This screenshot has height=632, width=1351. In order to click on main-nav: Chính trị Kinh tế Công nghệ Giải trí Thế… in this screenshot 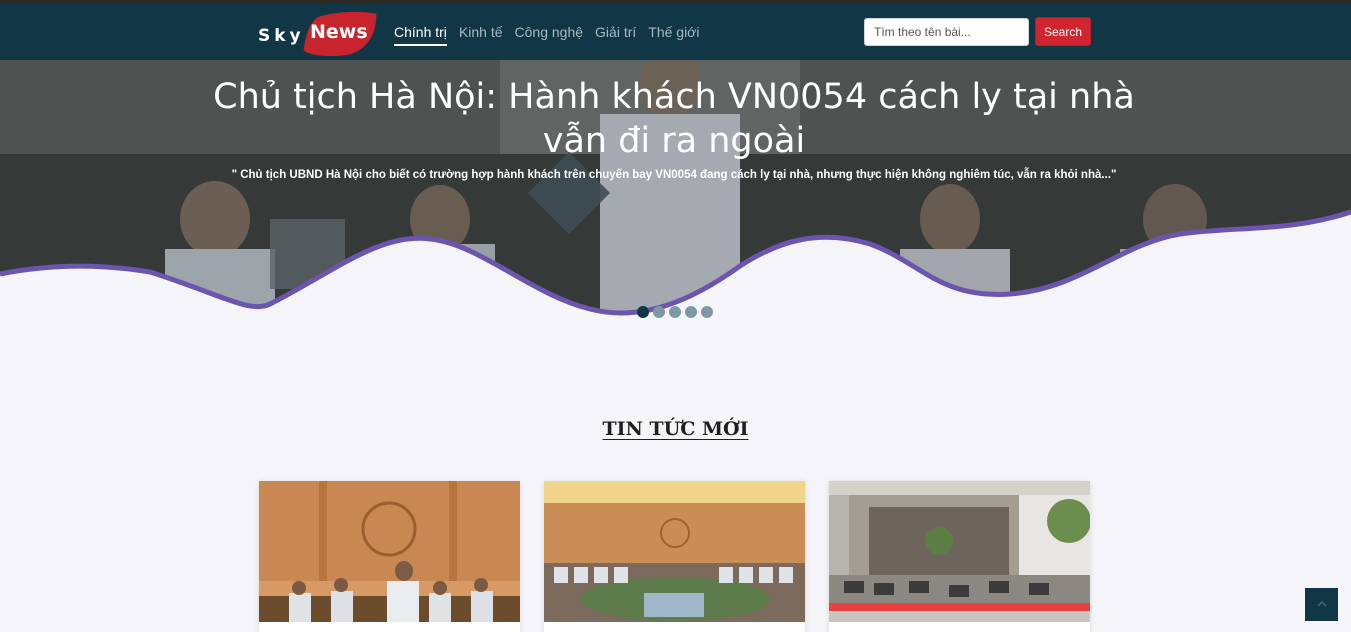, I will do `click(552, 35)`.